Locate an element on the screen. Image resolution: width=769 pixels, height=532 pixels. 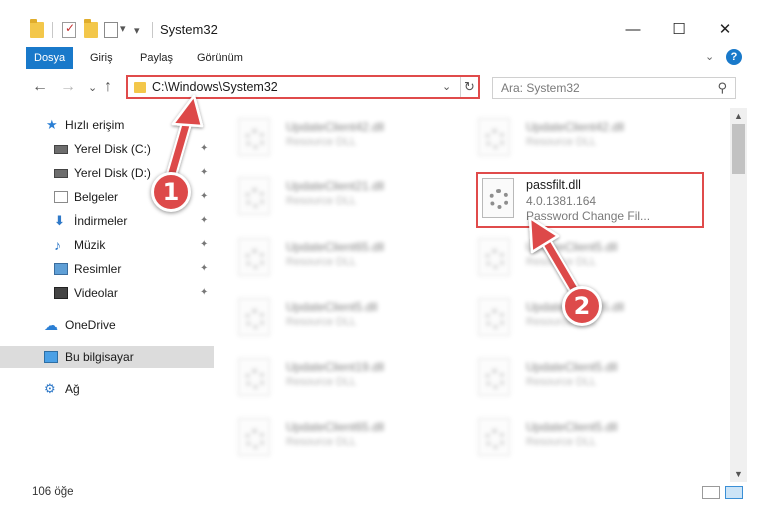
close-button: ✕ is located at coordinates (725, 30).